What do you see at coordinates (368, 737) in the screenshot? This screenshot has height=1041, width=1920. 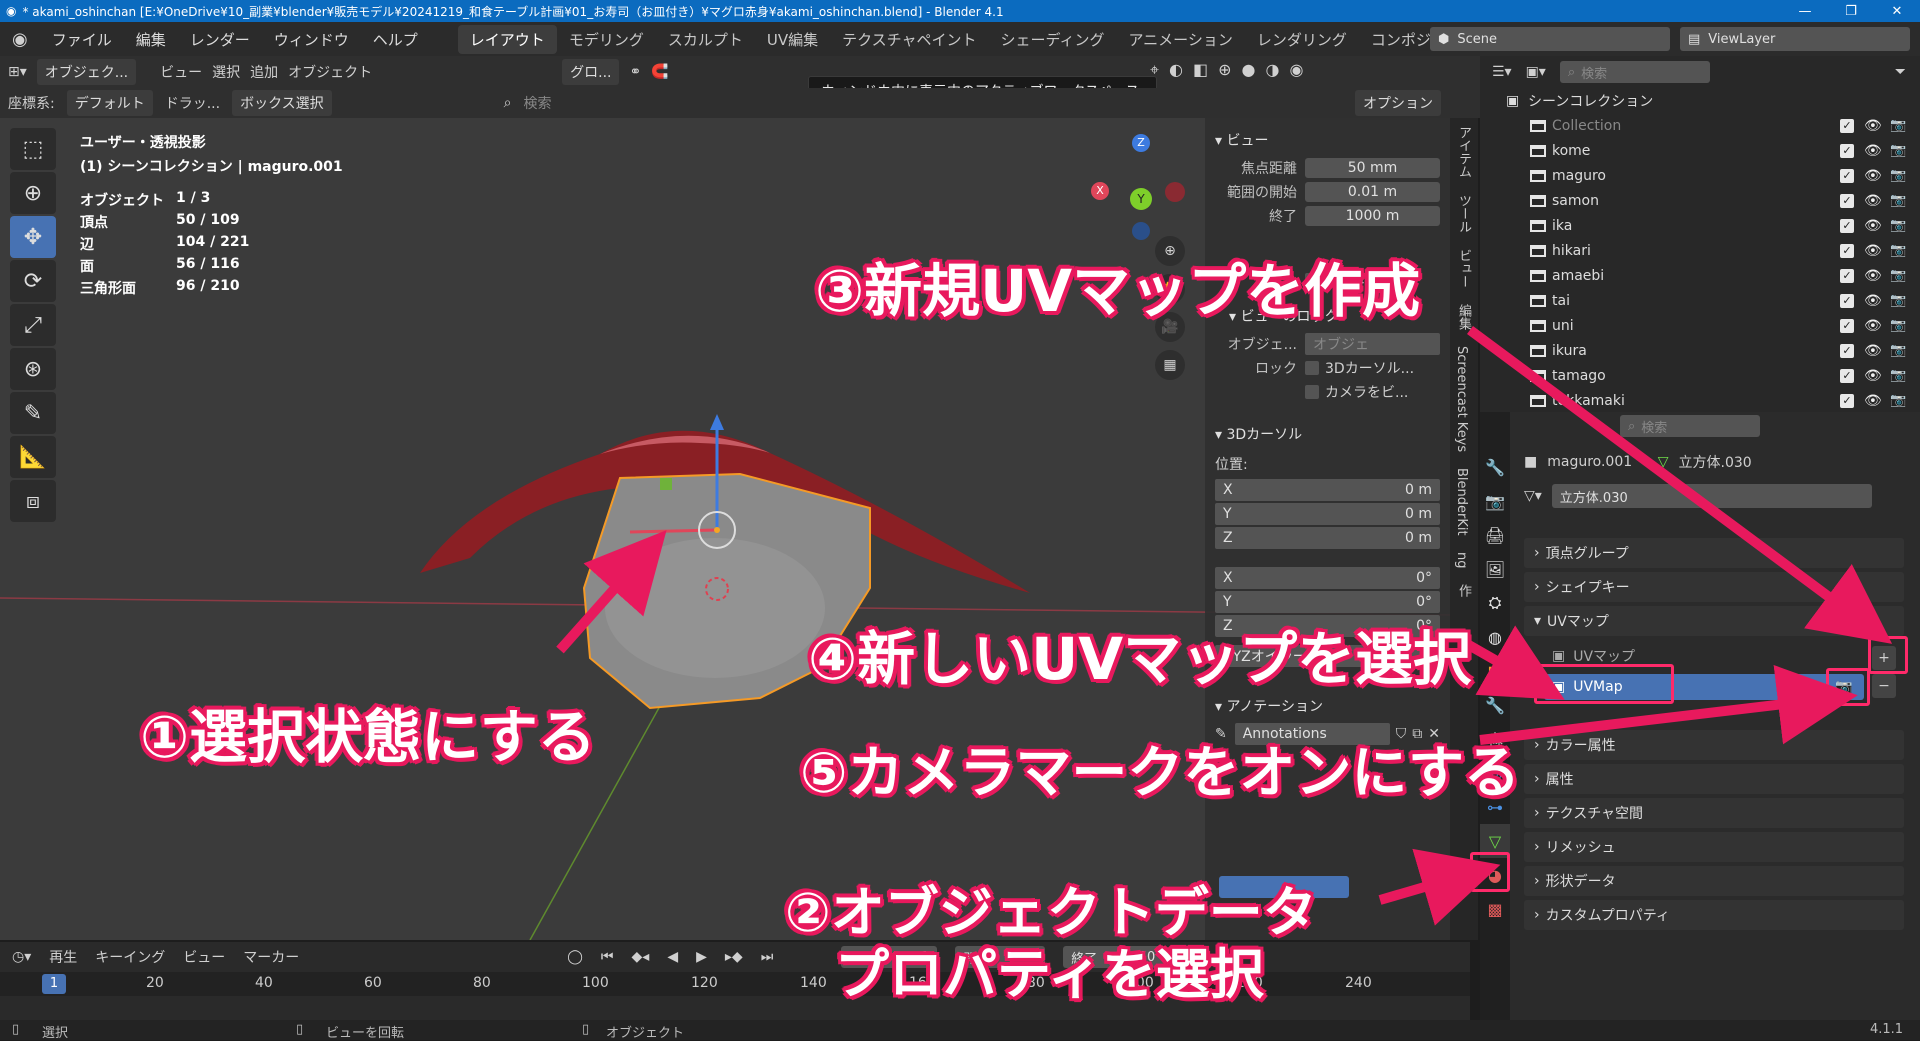 I see `annotation-step-1: ①選択状態にする` at bounding box center [368, 737].